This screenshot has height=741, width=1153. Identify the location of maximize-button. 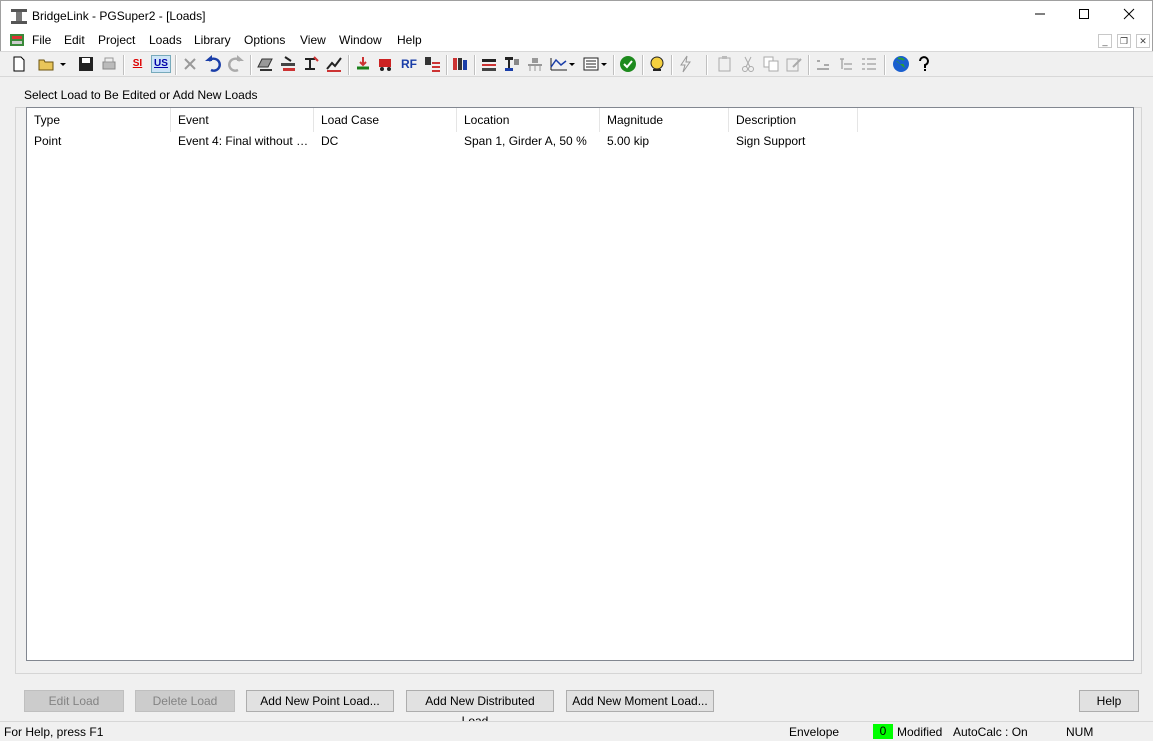
(1084, 16).